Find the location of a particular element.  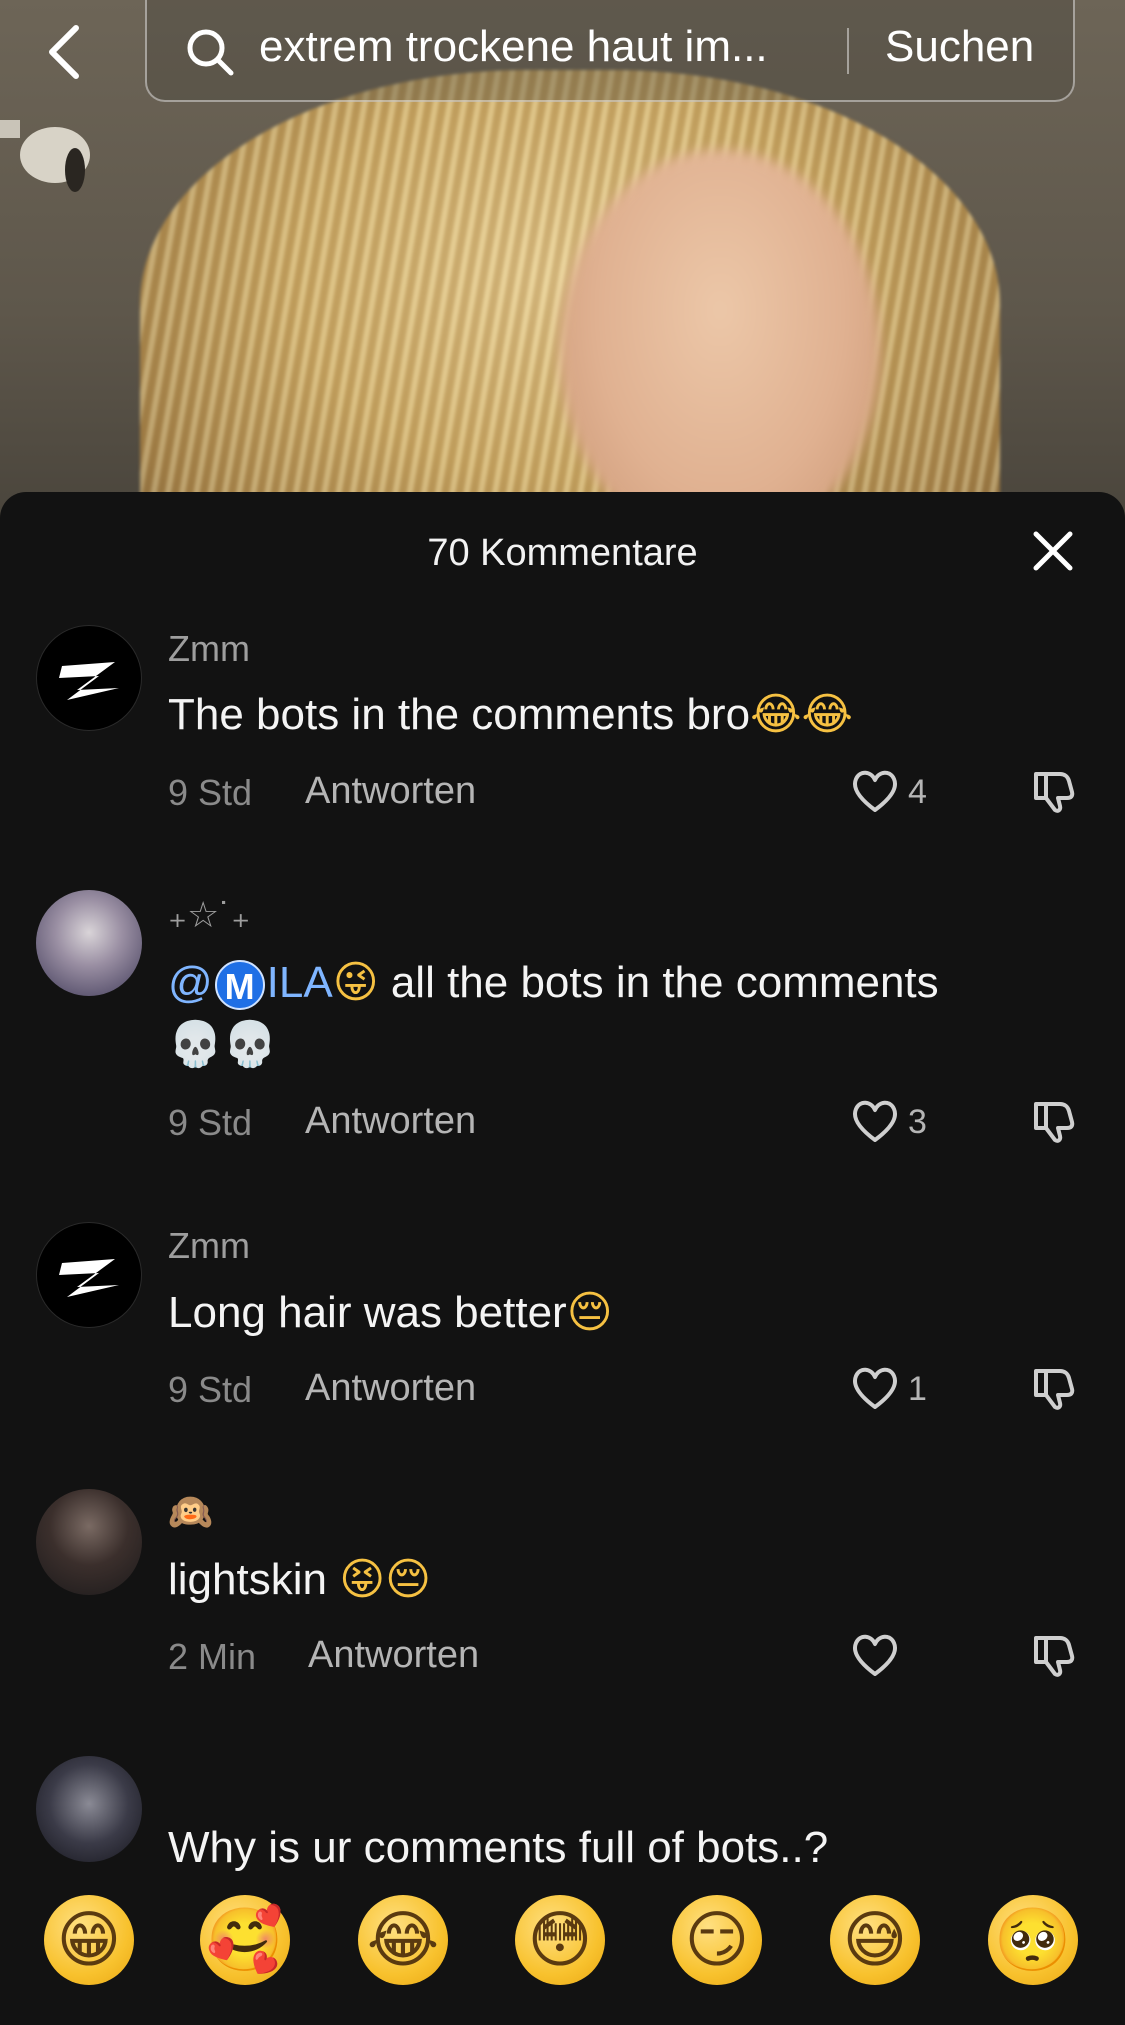

comment-text-body: The bots in the comments bro is located at coordinates (459, 714).